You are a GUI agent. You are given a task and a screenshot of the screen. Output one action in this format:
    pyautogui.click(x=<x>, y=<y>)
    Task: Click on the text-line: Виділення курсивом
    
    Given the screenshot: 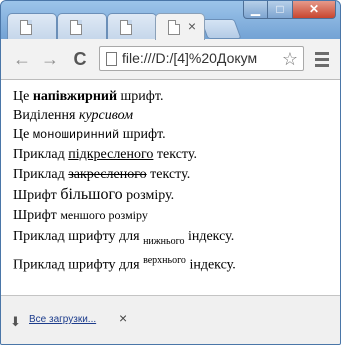 What is the action you would take?
    pyautogui.click(x=73, y=116)
    